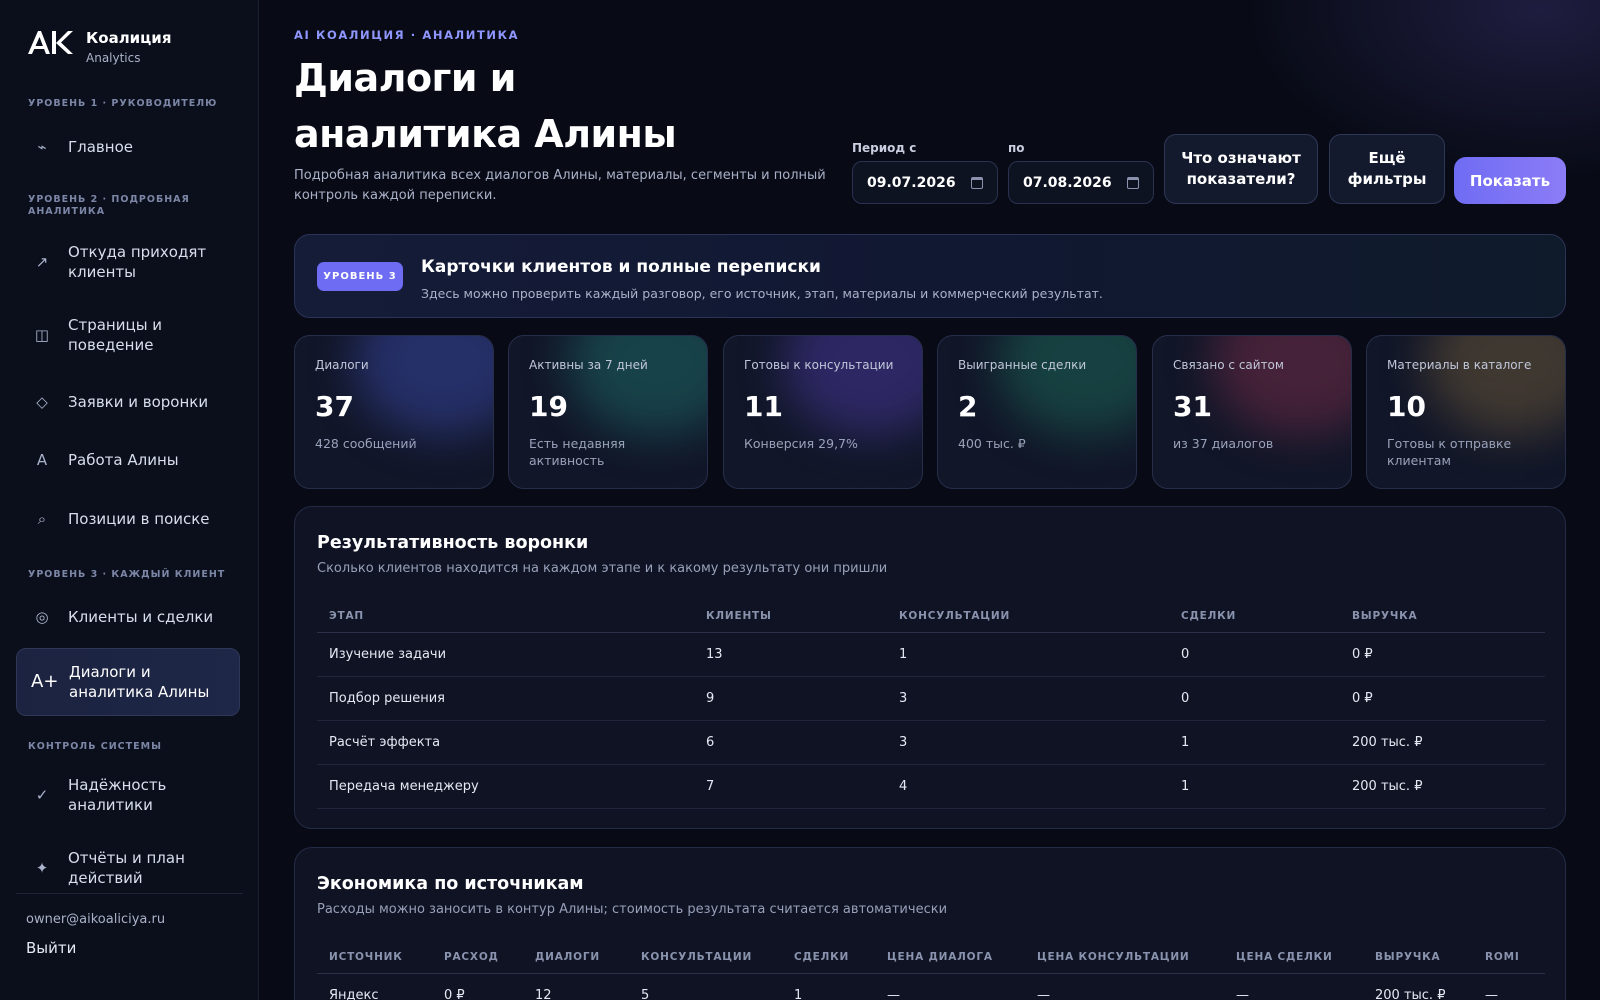 The width and height of the screenshot is (1600, 1000). What do you see at coordinates (95, 746) in the screenshot?
I see `section-system-control: Контроль системы` at bounding box center [95, 746].